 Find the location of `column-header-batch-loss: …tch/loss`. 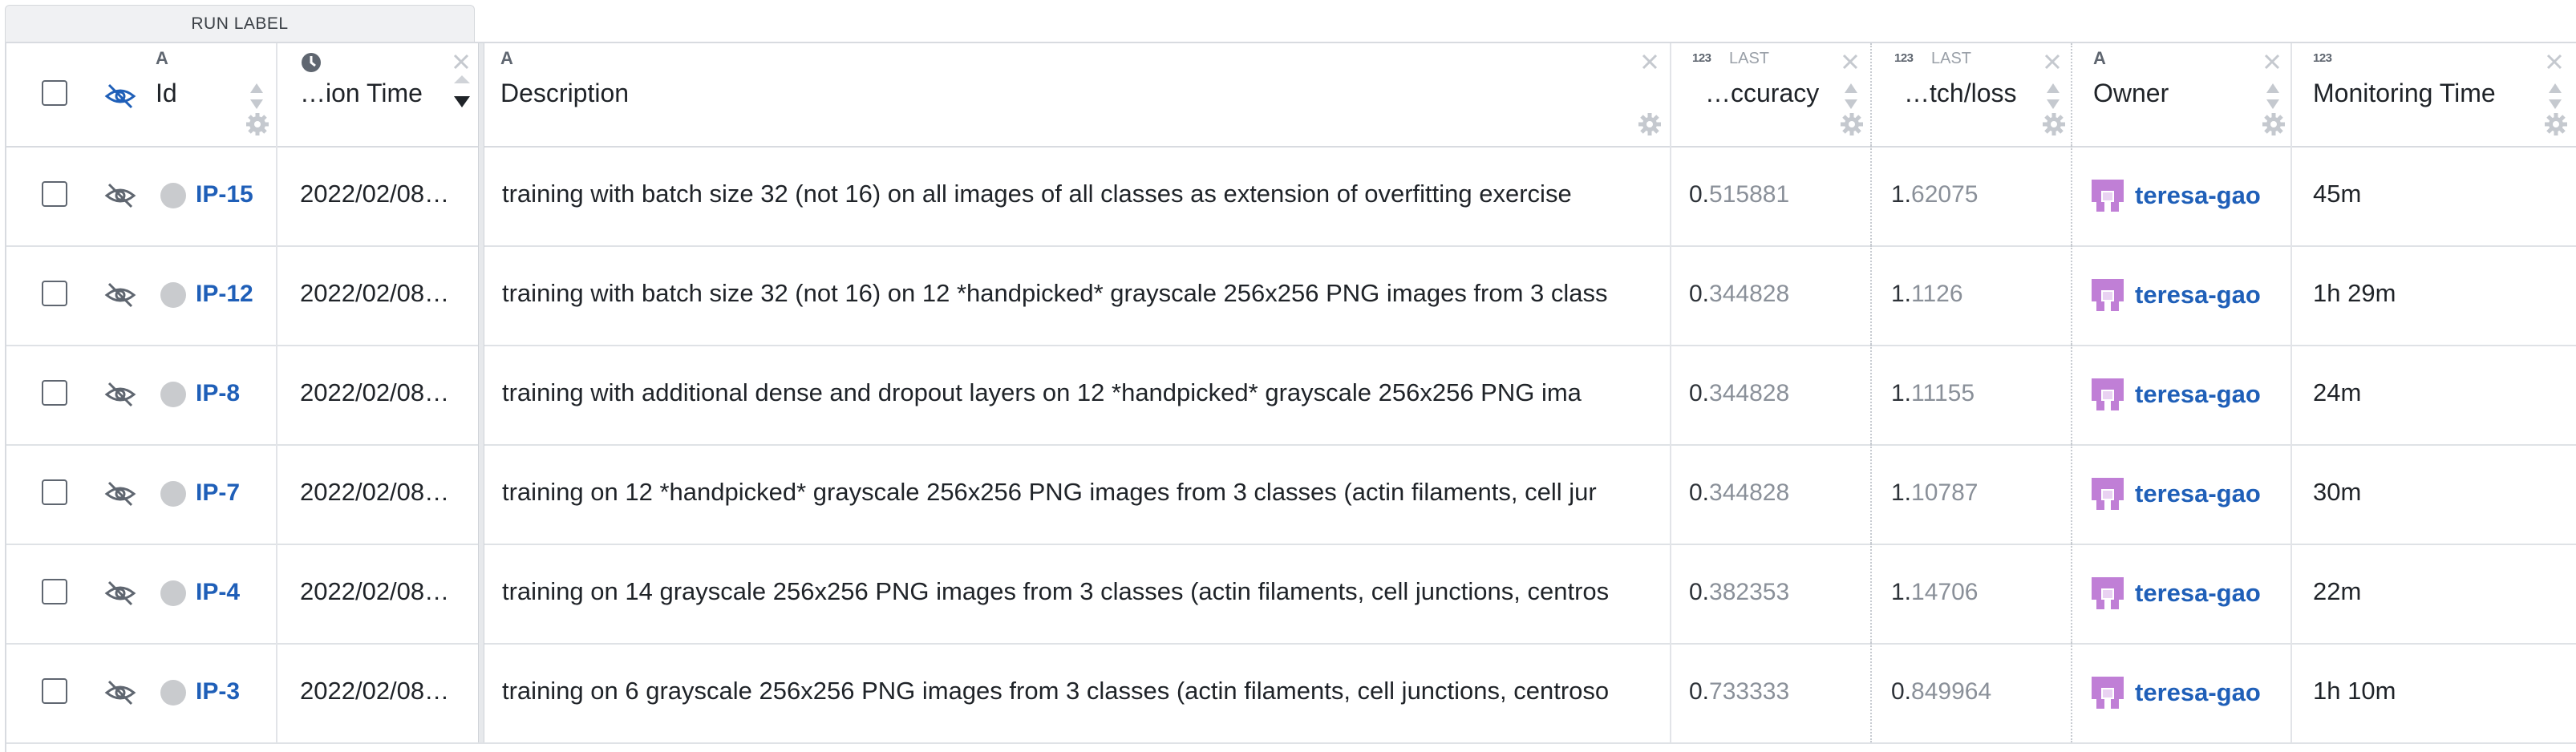

column-header-batch-loss: …tch/loss is located at coordinates (1960, 93).